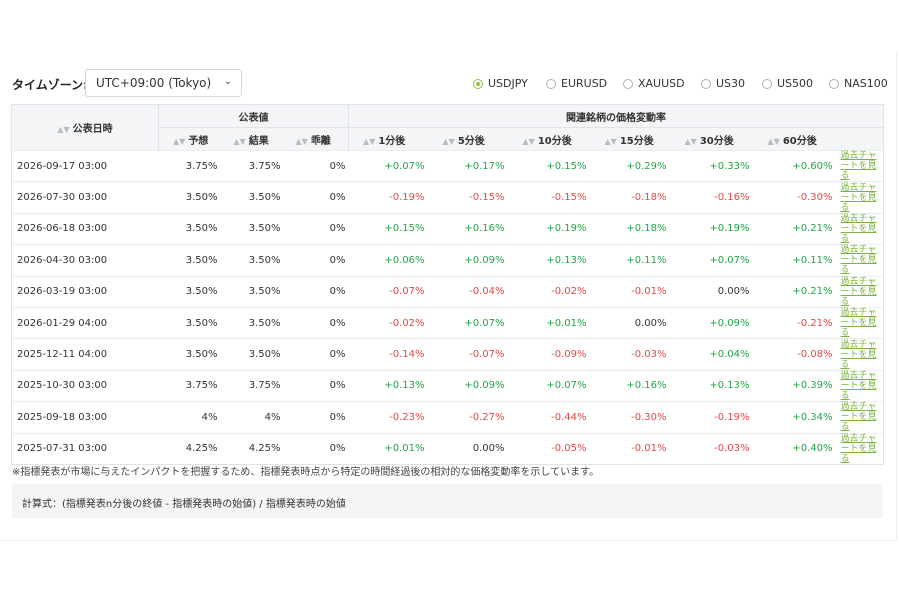  Describe the element at coordinates (723, 83) in the screenshot. I see `radio-us30: US30` at that location.